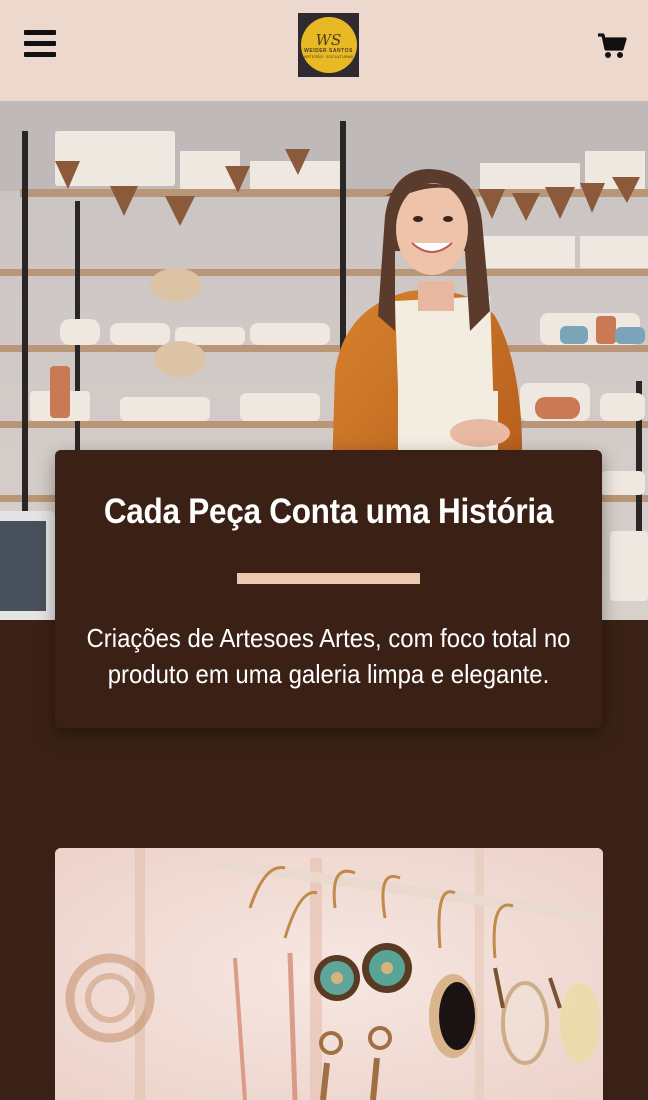 This screenshot has width=648, height=1100. I want to click on shopping-cart-icon, so click(612, 46).